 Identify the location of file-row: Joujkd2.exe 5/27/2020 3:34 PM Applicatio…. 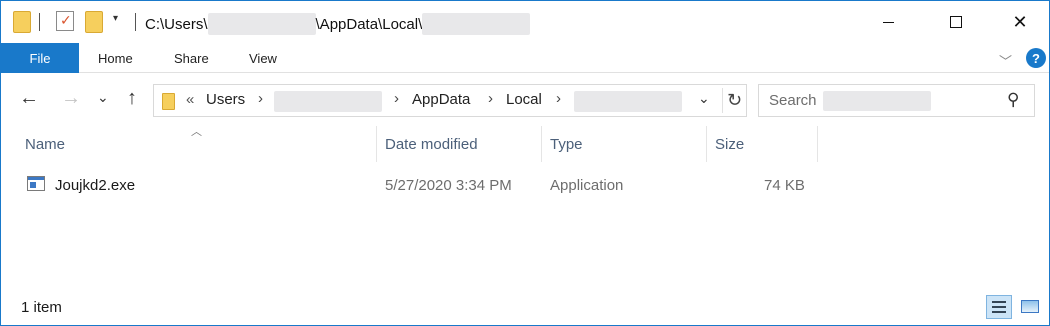
(526, 186).